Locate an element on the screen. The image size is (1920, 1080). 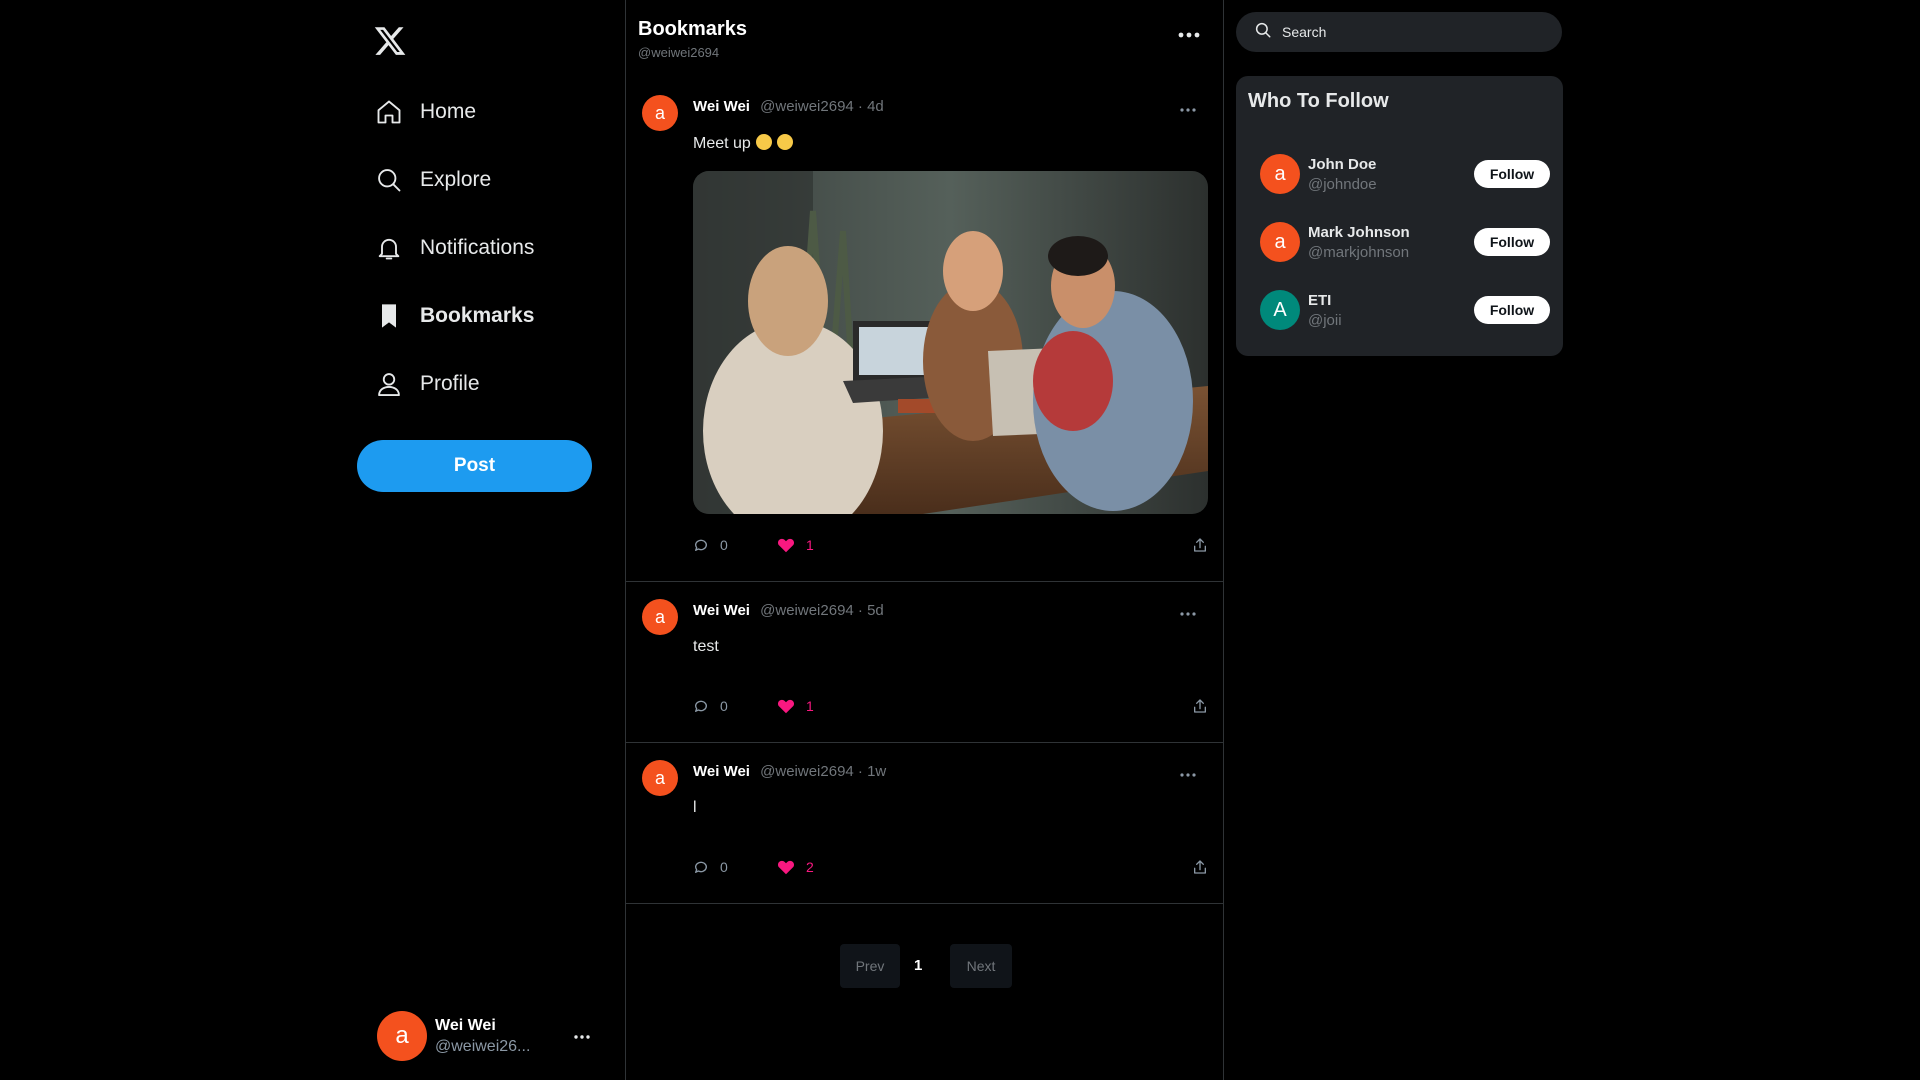
search-box is located at coordinates (1399, 32).